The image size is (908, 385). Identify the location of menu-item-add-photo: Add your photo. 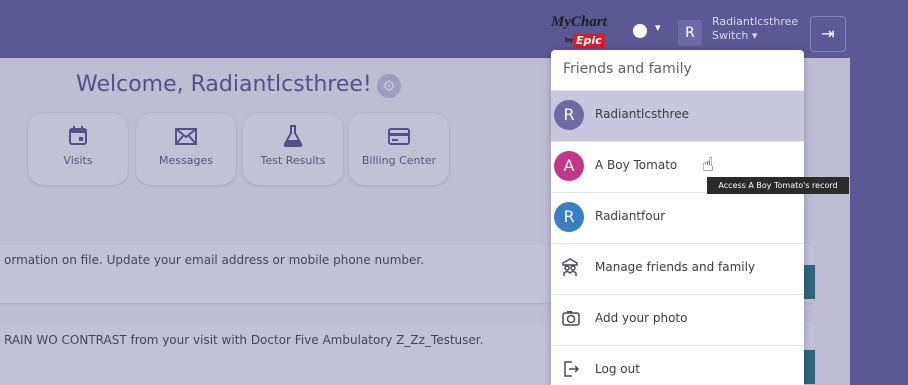
(677, 319).